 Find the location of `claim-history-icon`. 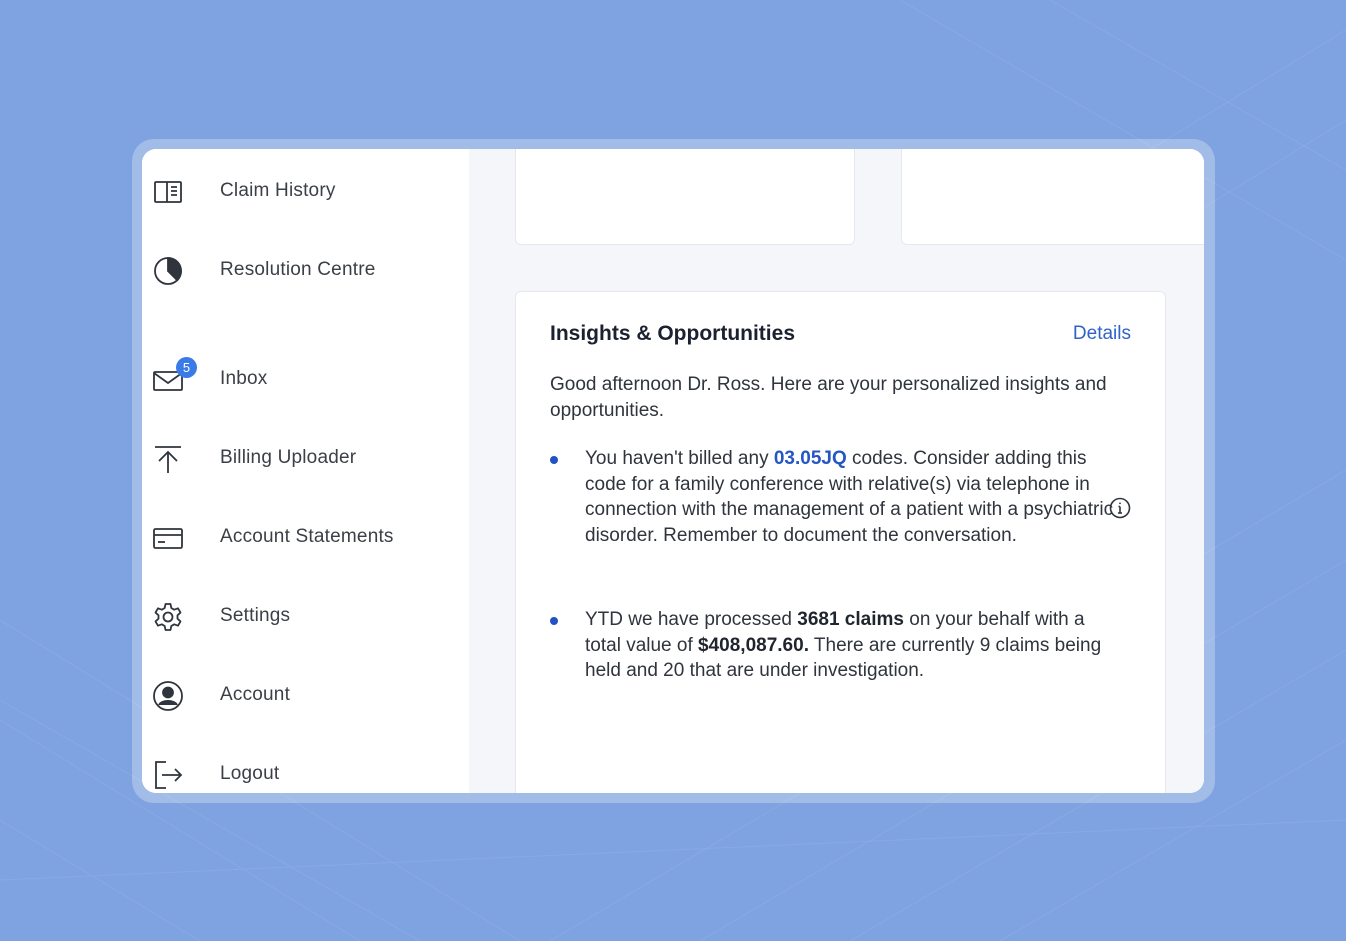

claim-history-icon is located at coordinates (168, 192).